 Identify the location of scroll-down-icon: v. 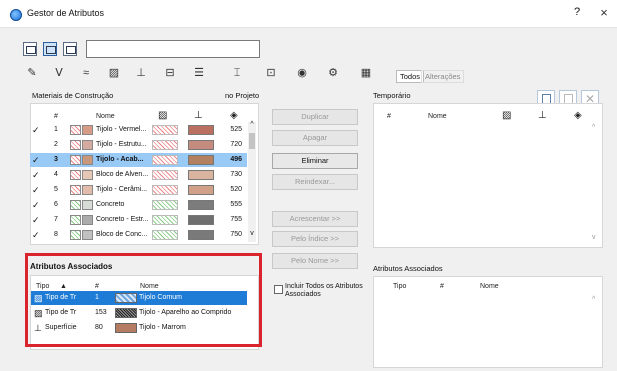
(252, 233).